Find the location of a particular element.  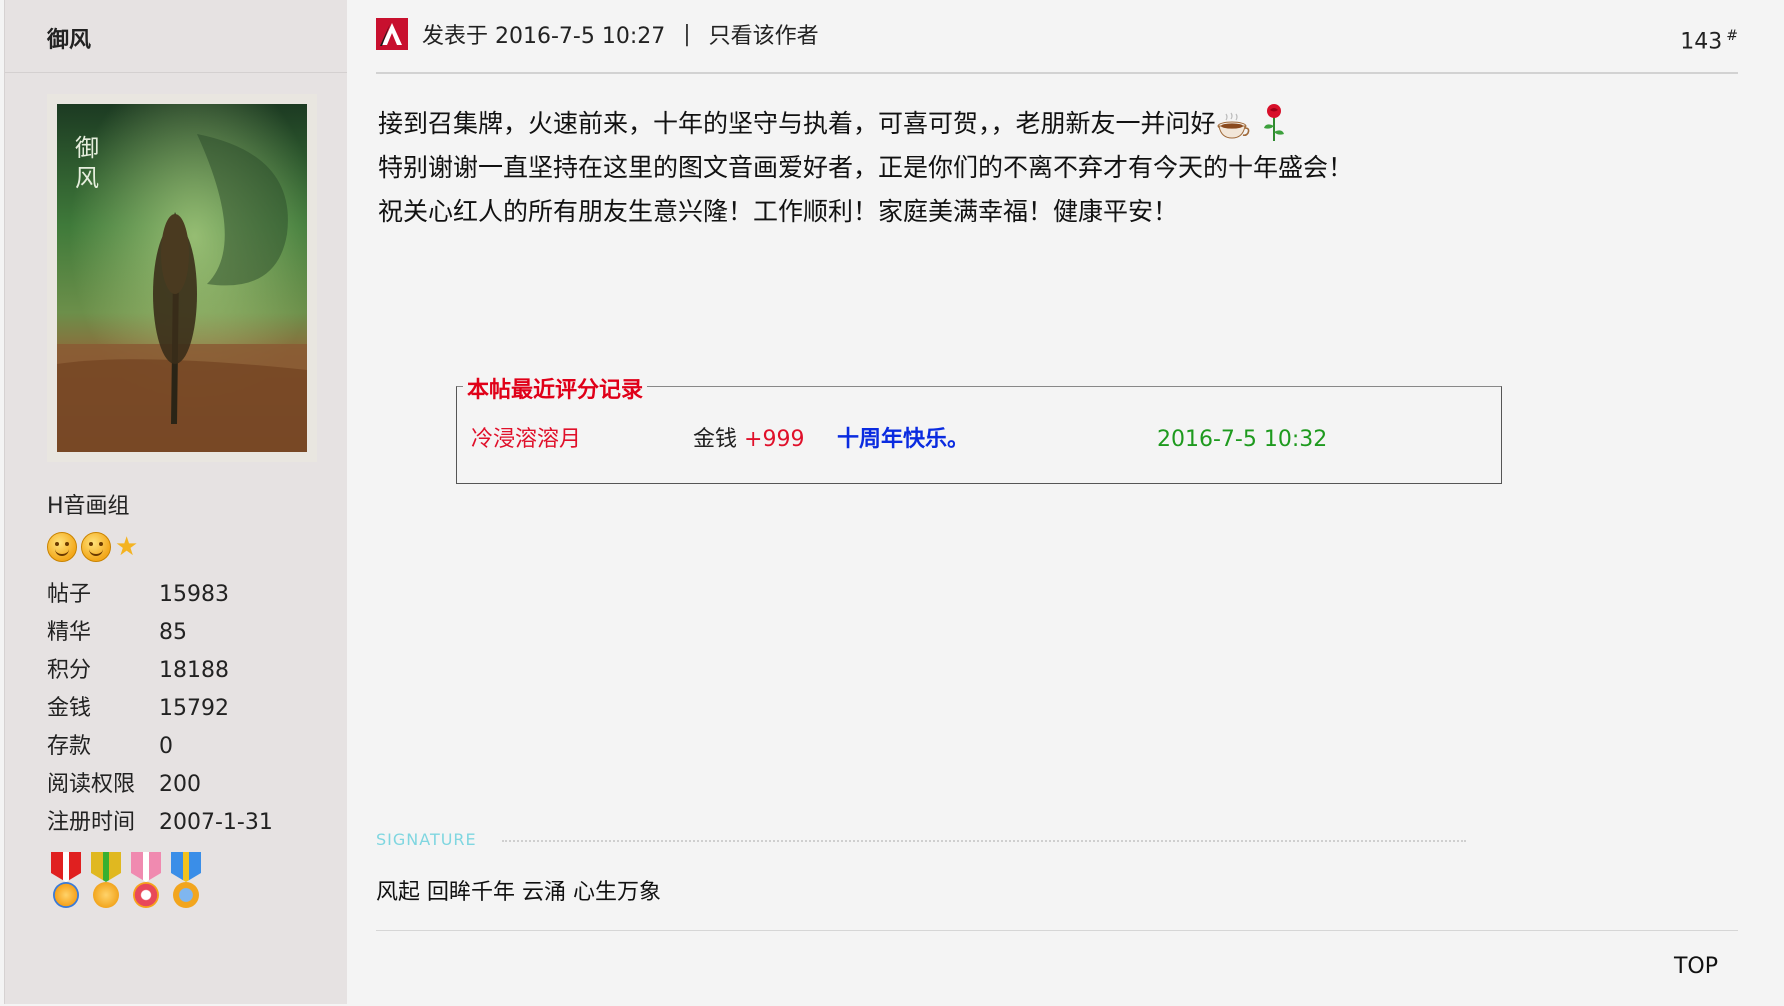

avatar: 御 风 is located at coordinates (182, 278).